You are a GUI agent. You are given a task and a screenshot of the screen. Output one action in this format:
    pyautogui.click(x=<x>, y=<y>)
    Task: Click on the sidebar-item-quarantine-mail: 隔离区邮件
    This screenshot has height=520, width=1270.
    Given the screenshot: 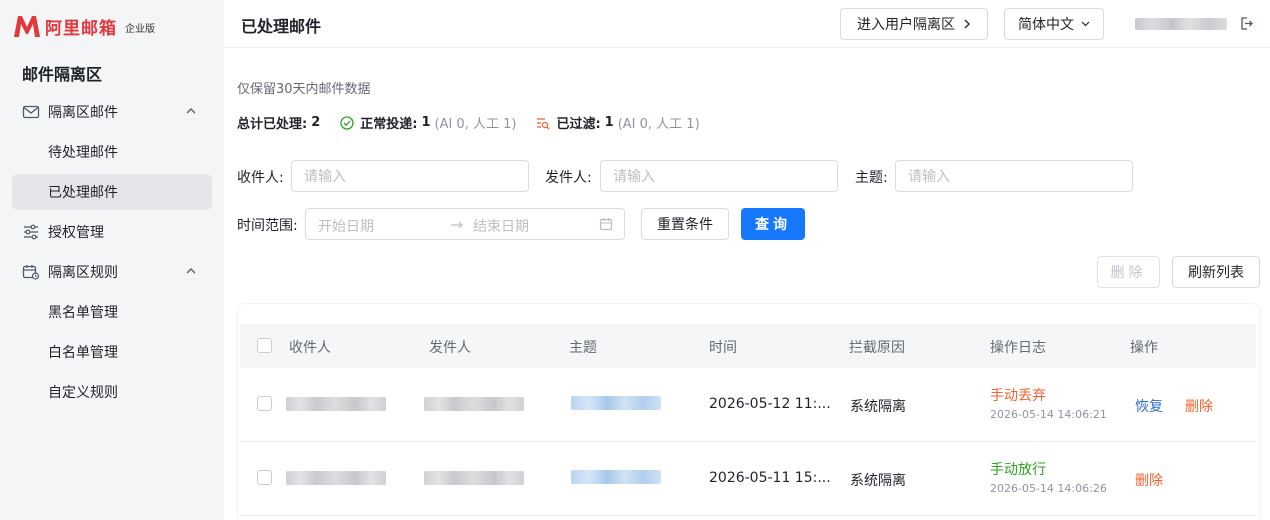 What is the action you would take?
    pyautogui.click(x=112, y=112)
    